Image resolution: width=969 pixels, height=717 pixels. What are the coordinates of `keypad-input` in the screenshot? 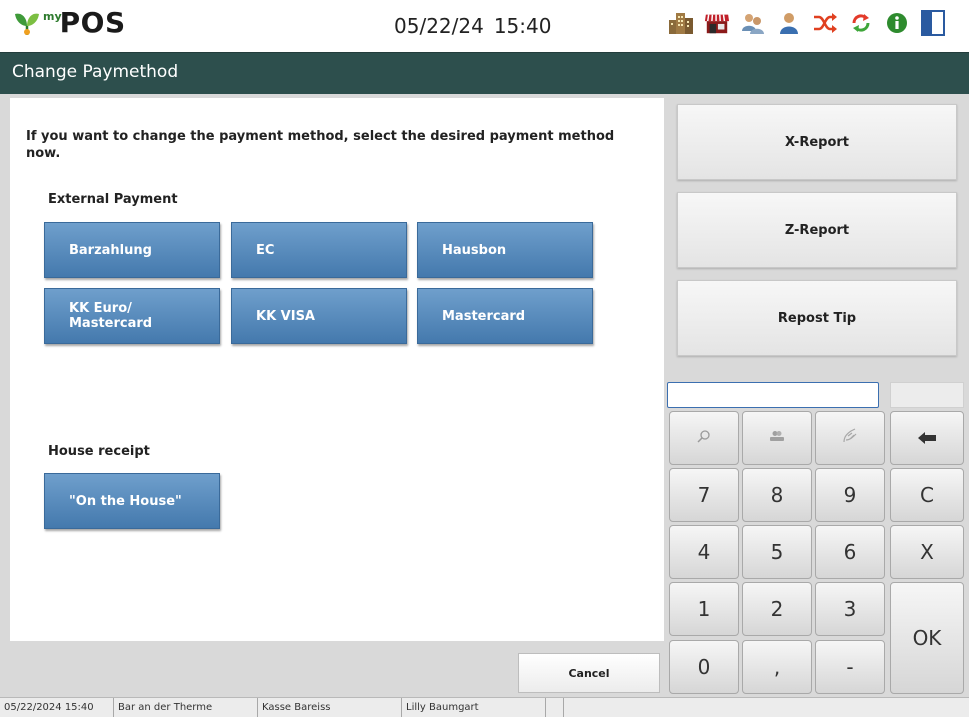 It's located at (773, 395).